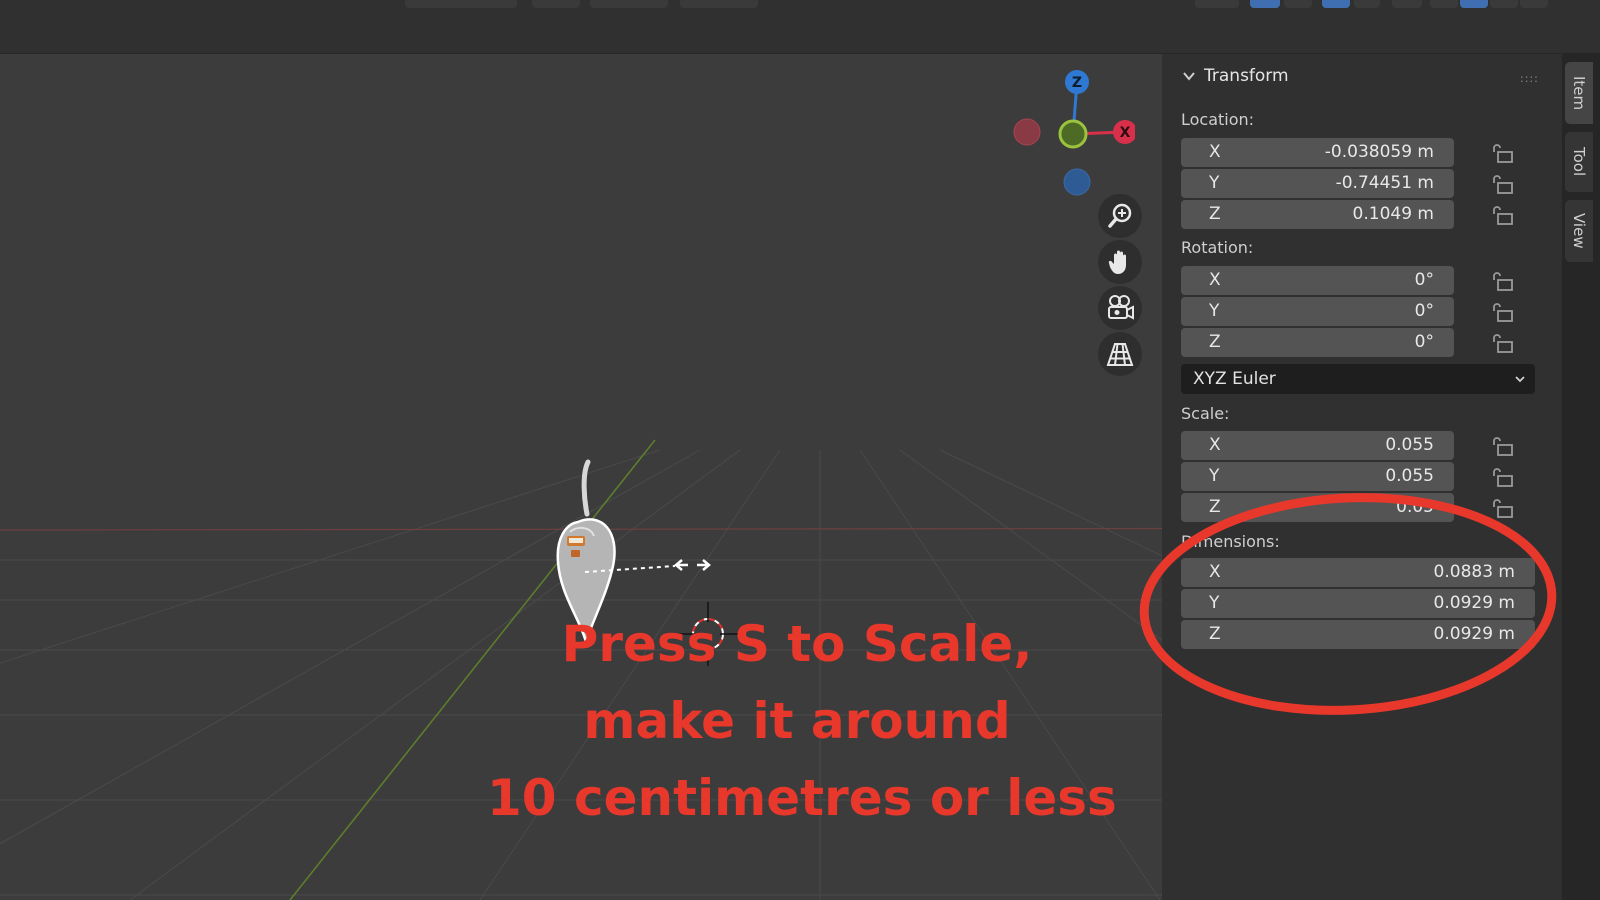 The image size is (1600, 900). I want to click on rotation-x-axis-label: X, so click(1215, 280).